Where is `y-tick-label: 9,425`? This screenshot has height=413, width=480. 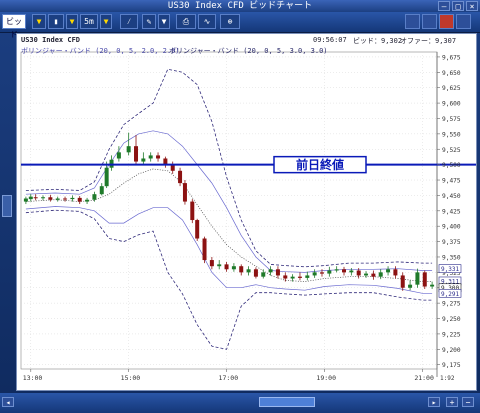 y-tick-label: 9,425 is located at coordinates (451, 211).